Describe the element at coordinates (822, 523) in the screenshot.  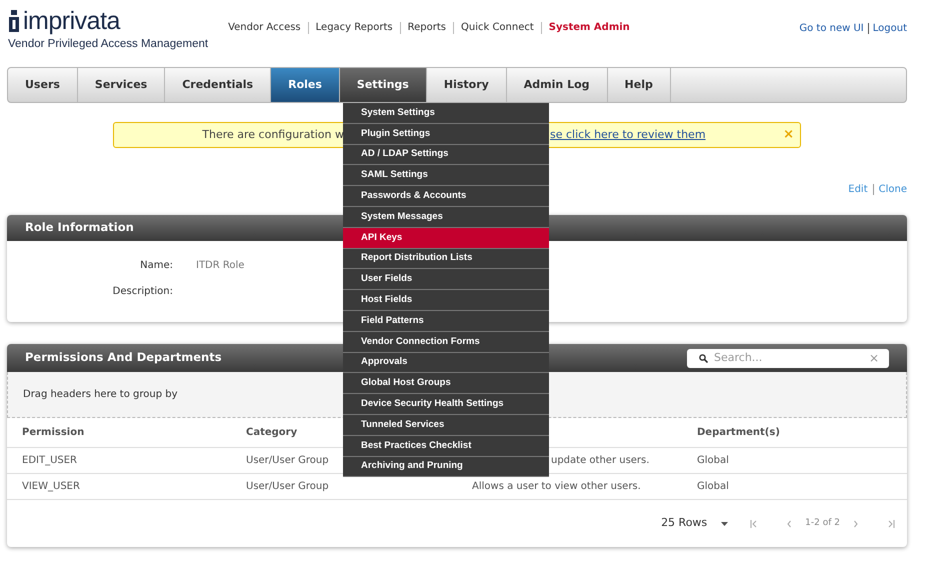
I see `page-range: 1-2 of 2` at that location.